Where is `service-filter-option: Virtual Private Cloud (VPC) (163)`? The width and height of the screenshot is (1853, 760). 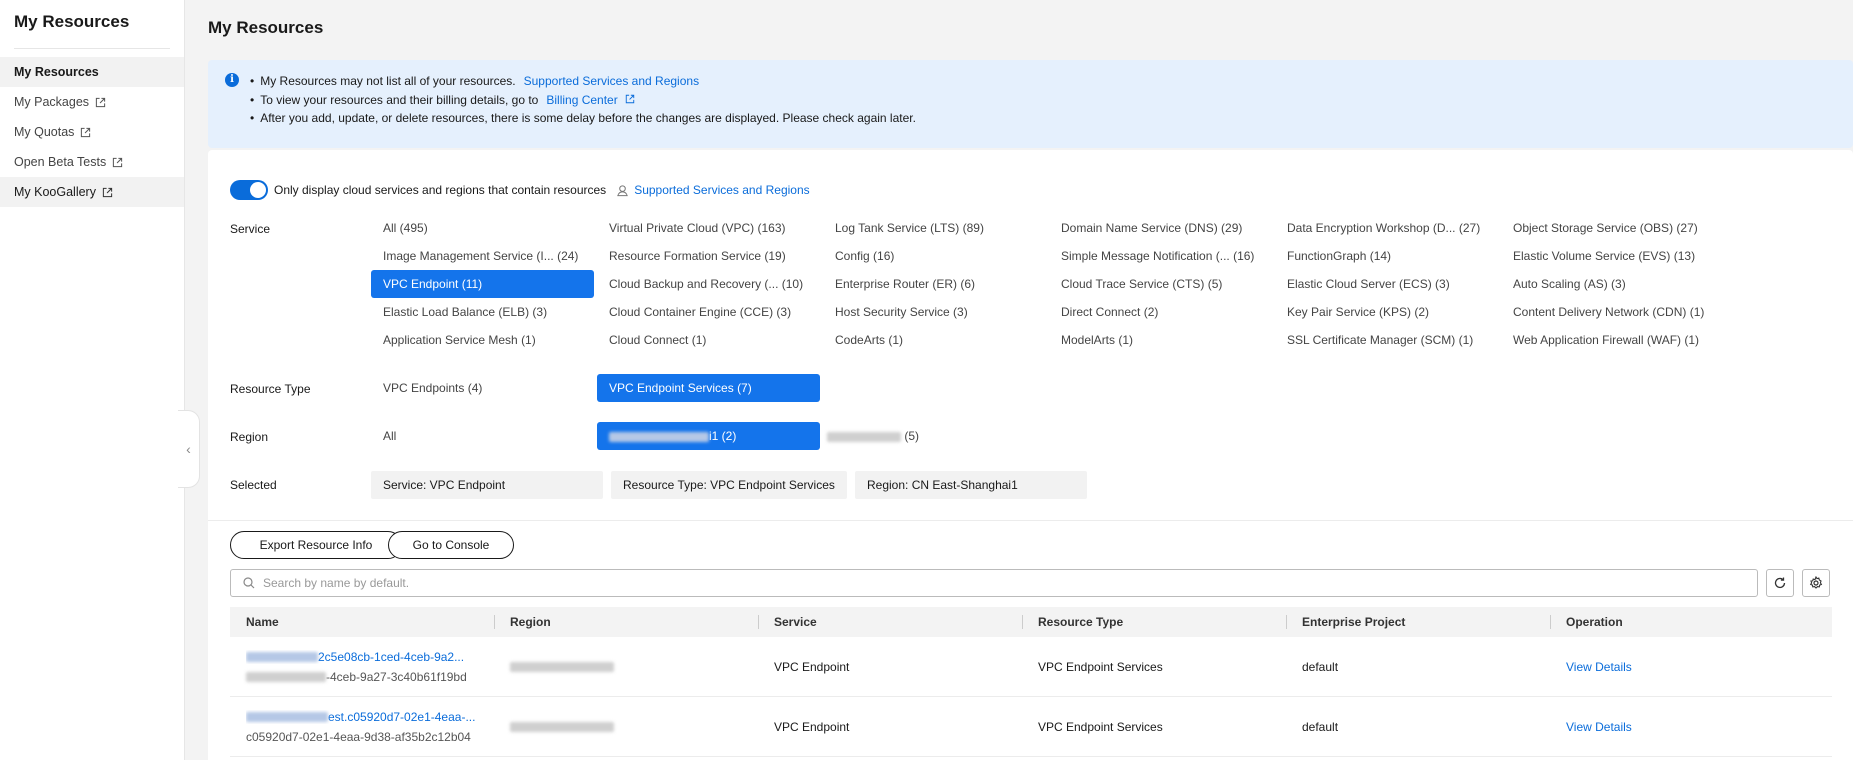
service-filter-option: Virtual Private Cloud (VPC) (163) is located at coordinates (708, 228).